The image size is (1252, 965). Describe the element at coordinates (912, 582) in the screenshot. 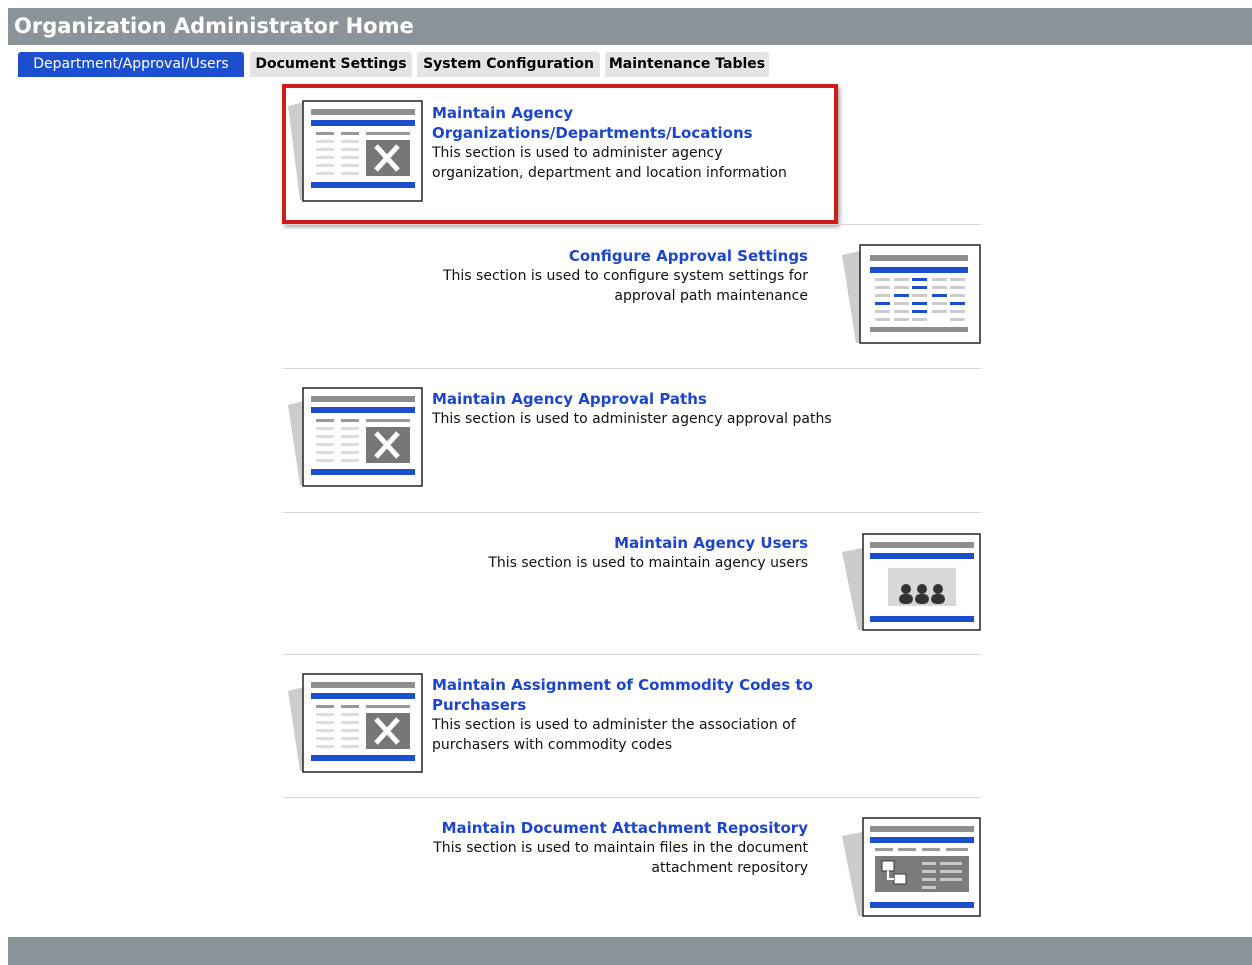

I see `users-icon` at that location.